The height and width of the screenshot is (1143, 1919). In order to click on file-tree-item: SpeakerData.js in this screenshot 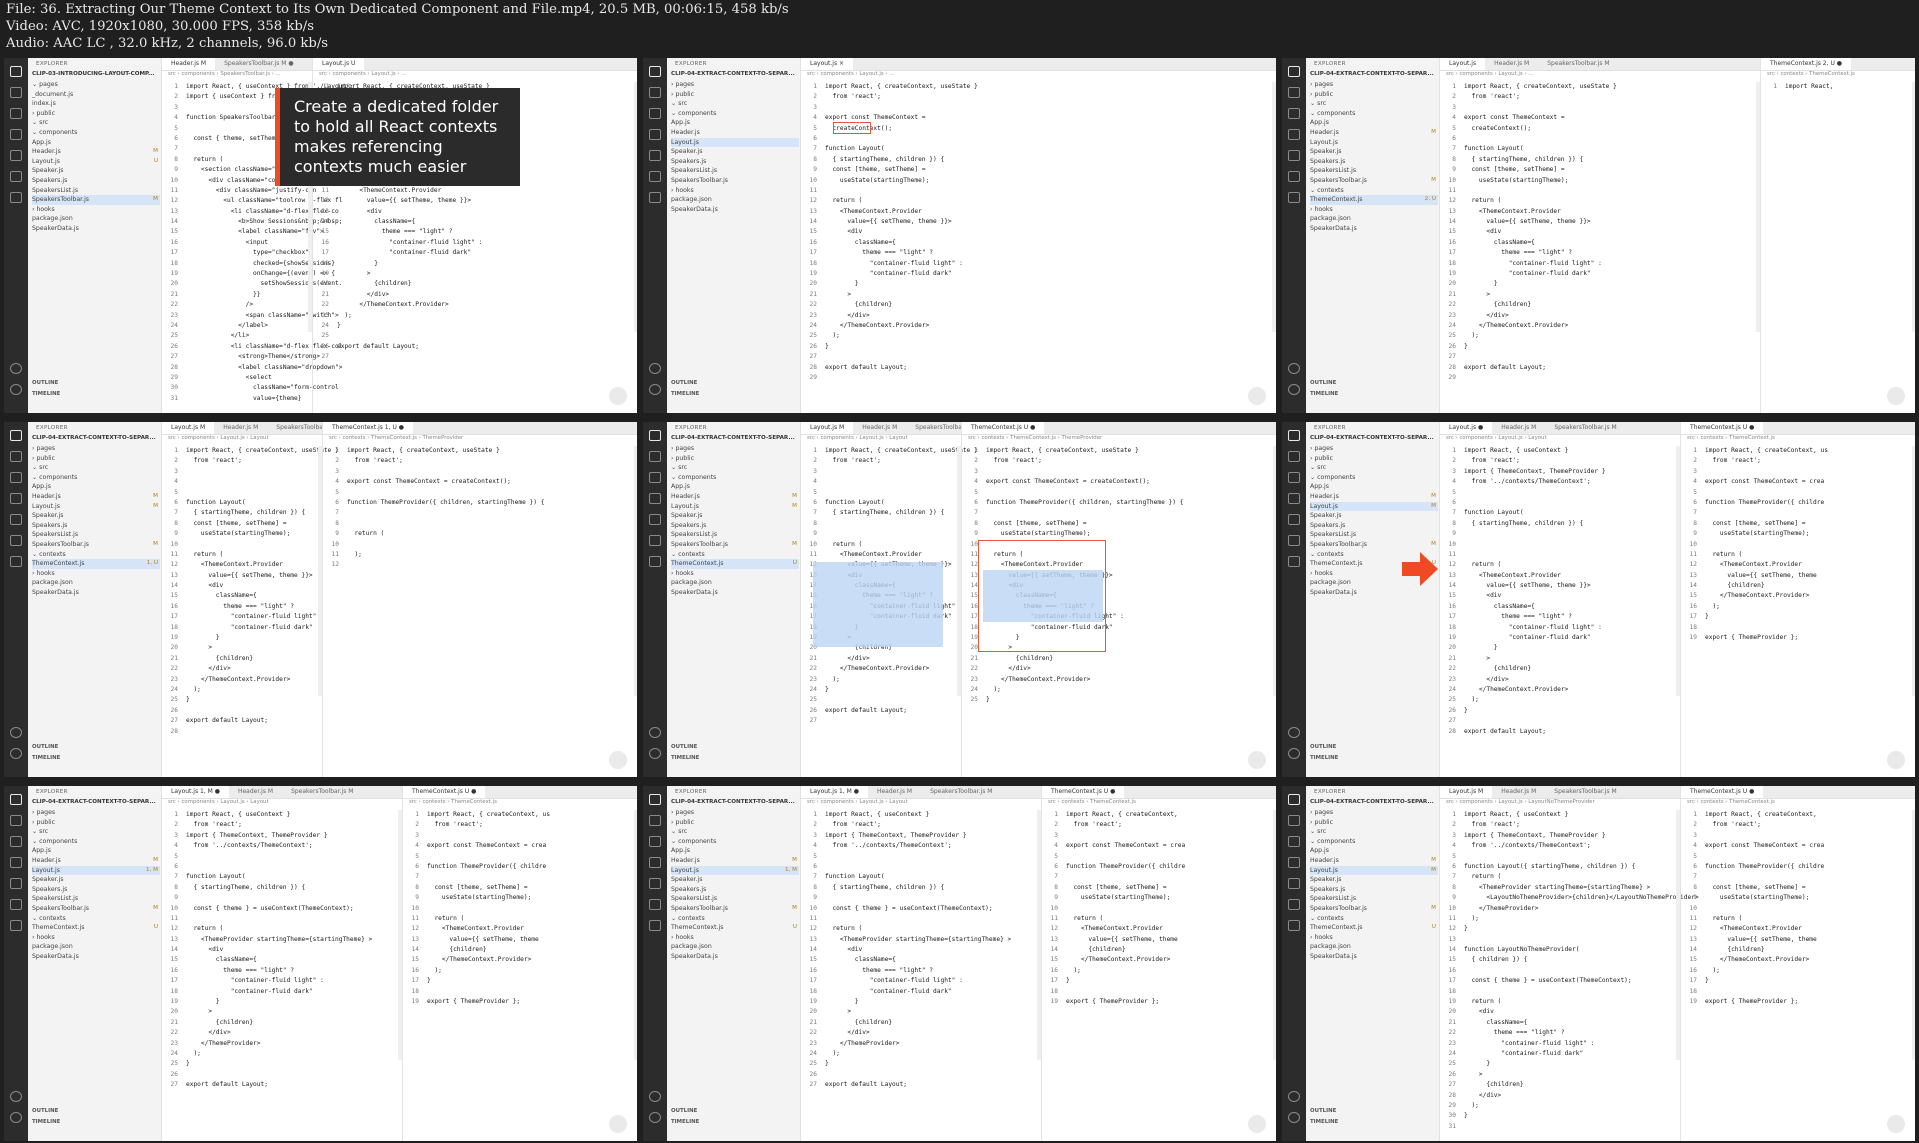, I will do `click(1374, 957)`.